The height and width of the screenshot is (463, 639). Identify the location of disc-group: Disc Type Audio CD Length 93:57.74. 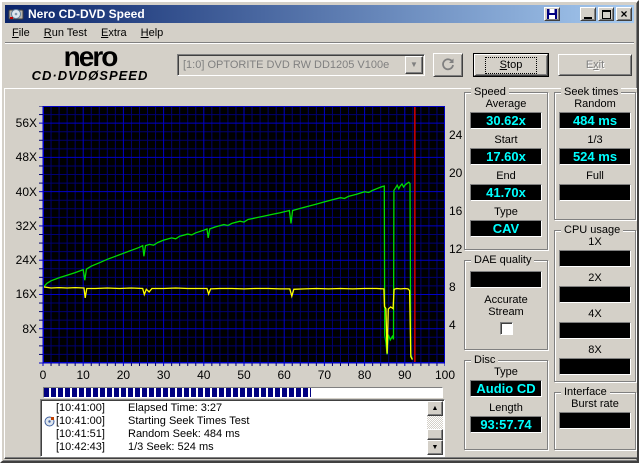
(506, 402).